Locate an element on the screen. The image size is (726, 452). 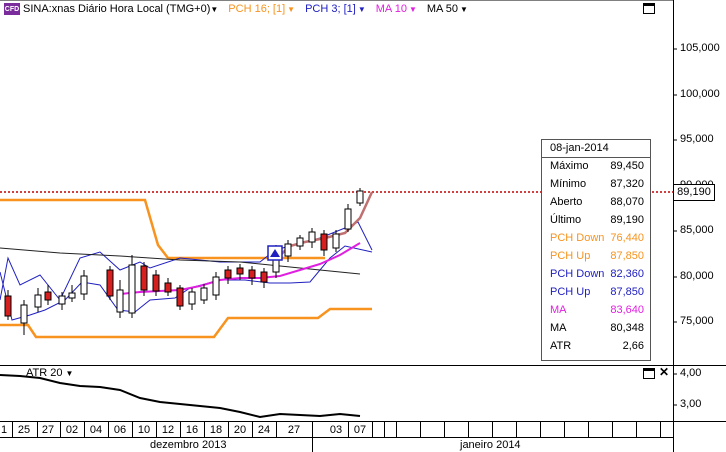
pch16-lower-line is located at coordinates (186, 323).